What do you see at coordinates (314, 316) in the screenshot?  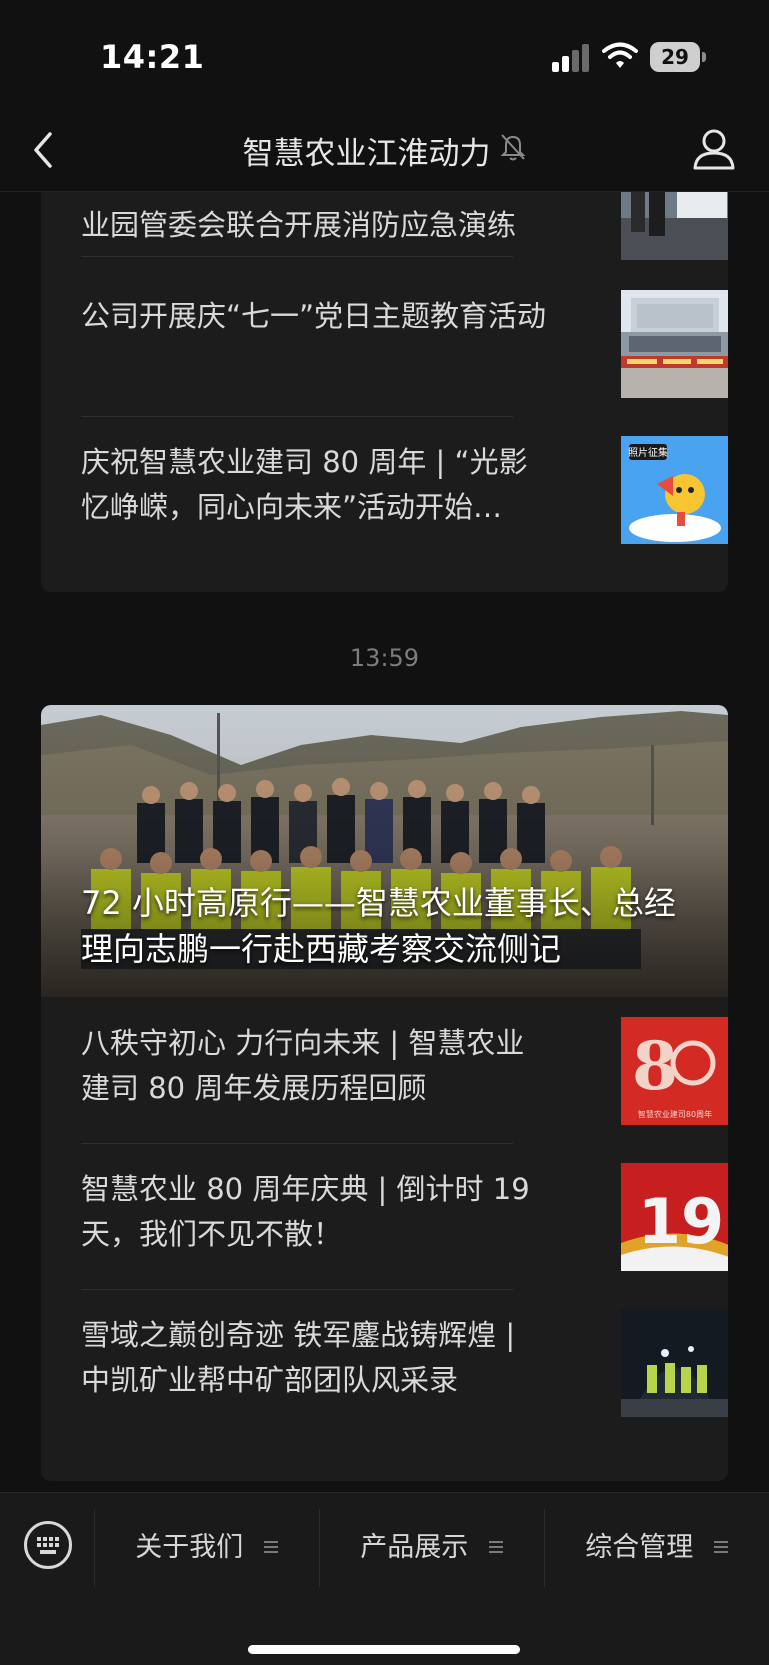 I see `article-title: 公司开展庆“七一”党日主题教育活动` at bounding box center [314, 316].